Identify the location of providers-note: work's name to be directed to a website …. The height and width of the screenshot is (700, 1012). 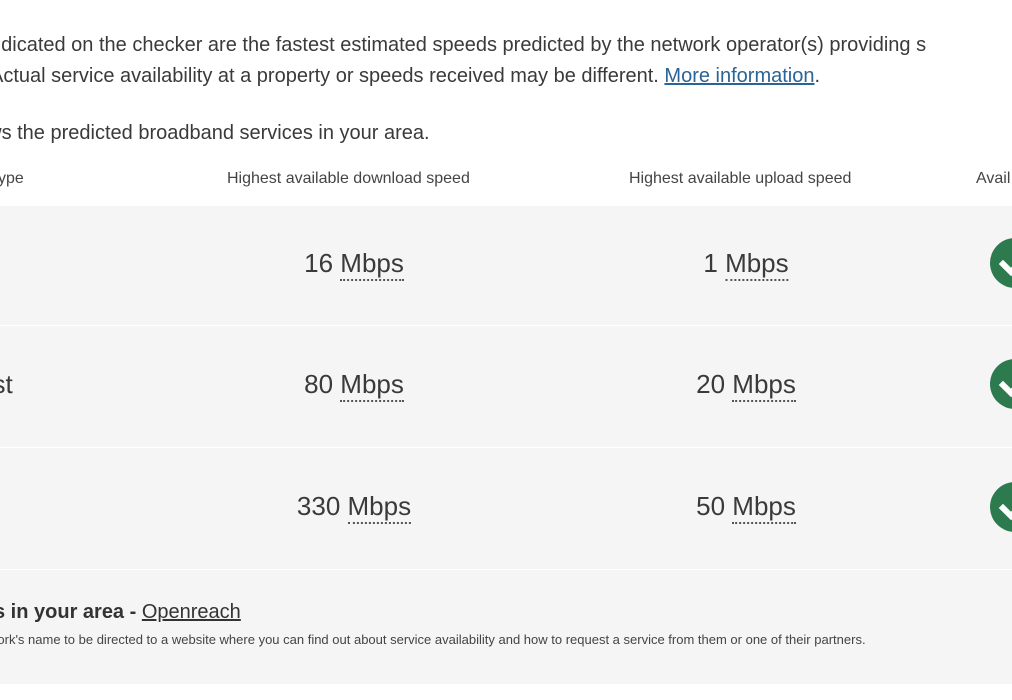
(433, 639).